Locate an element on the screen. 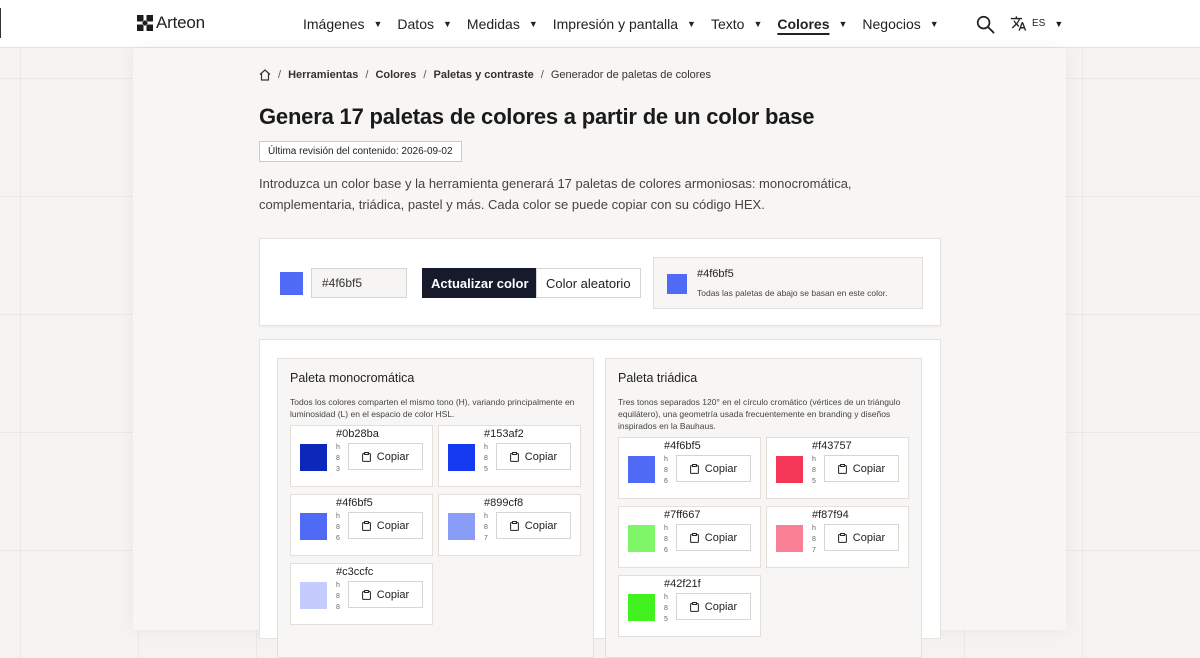  brand-logo: Arteon is located at coordinates (171, 23).